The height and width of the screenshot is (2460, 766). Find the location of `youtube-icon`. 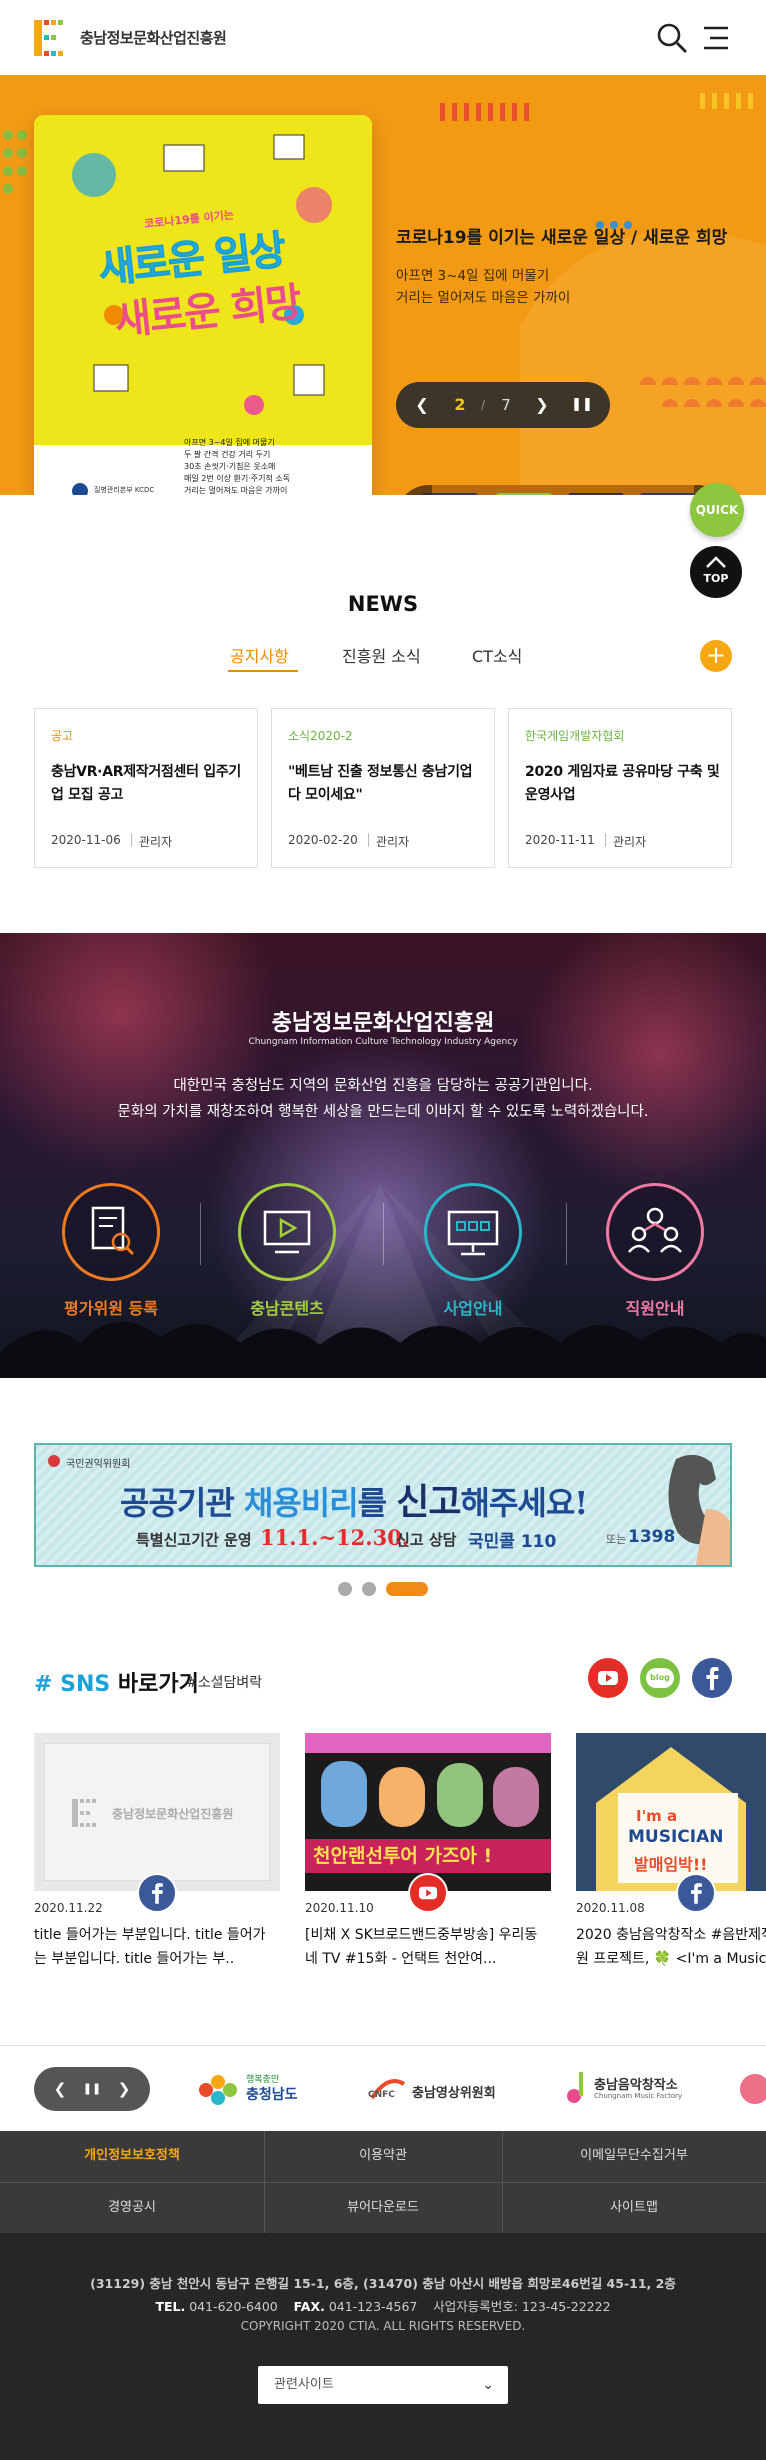

youtube-icon is located at coordinates (608, 1678).